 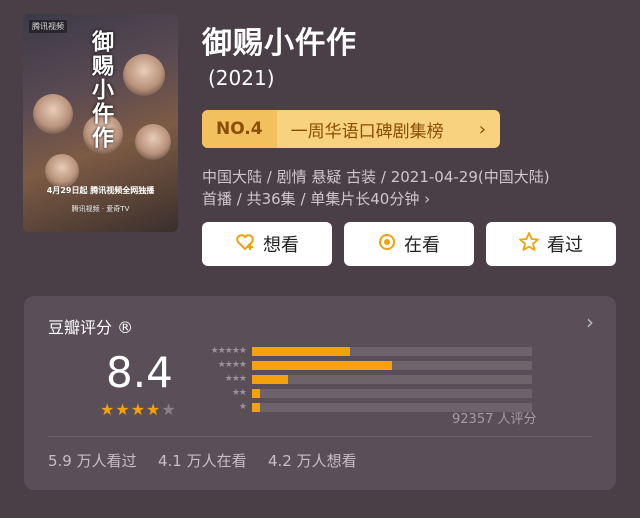 I want to click on watching-button: 在看, so click(x=409, y=244).